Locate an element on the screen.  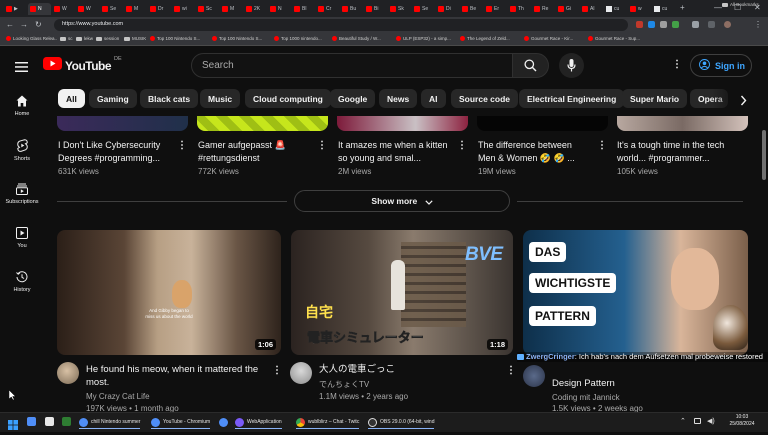
voice-search-button is located at coordinates (571, 65).